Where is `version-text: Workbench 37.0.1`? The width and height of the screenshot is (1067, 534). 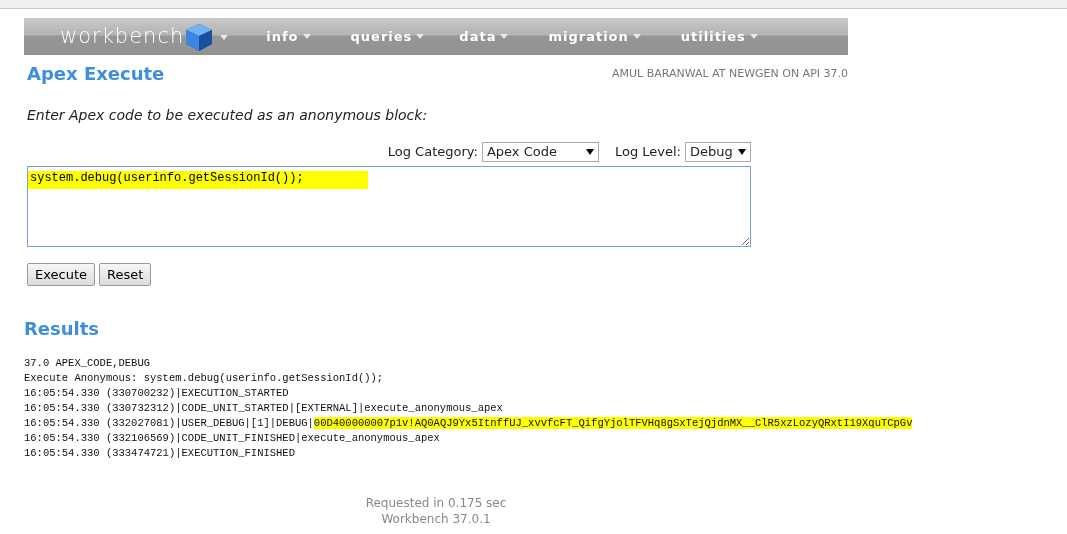
version-text: Workbench 37.0.1 is located at coordinates (436, 518).